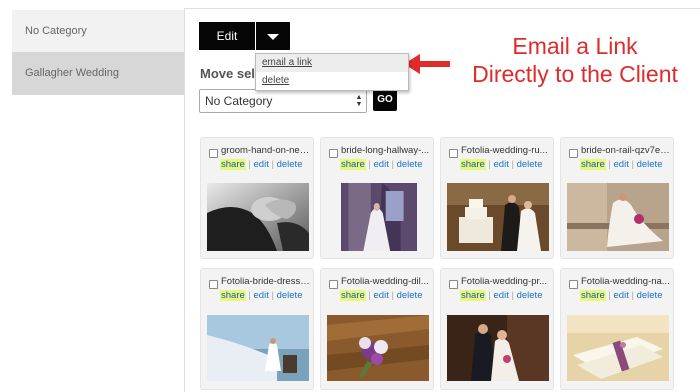  I want to click on category-select: No Category ▲ ▼, so click(283, 101).